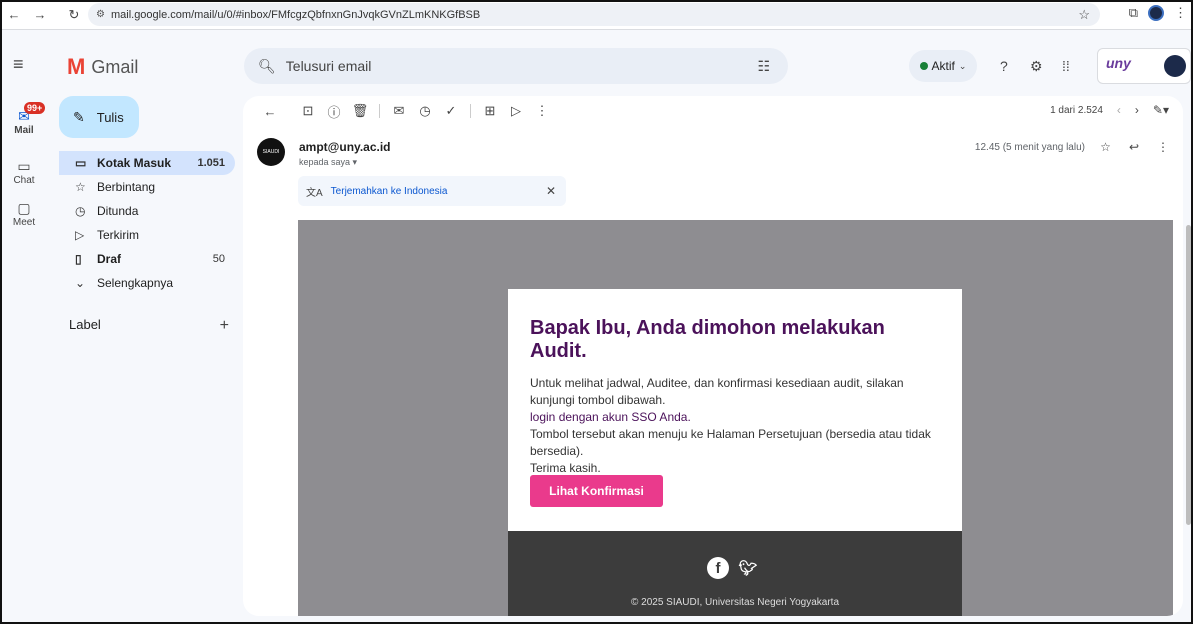 This screenshot has width=1193, height=624. Describe the element at coordinates (218, 259) in the screenshot. I see `nav-item-count: 50` at that location.